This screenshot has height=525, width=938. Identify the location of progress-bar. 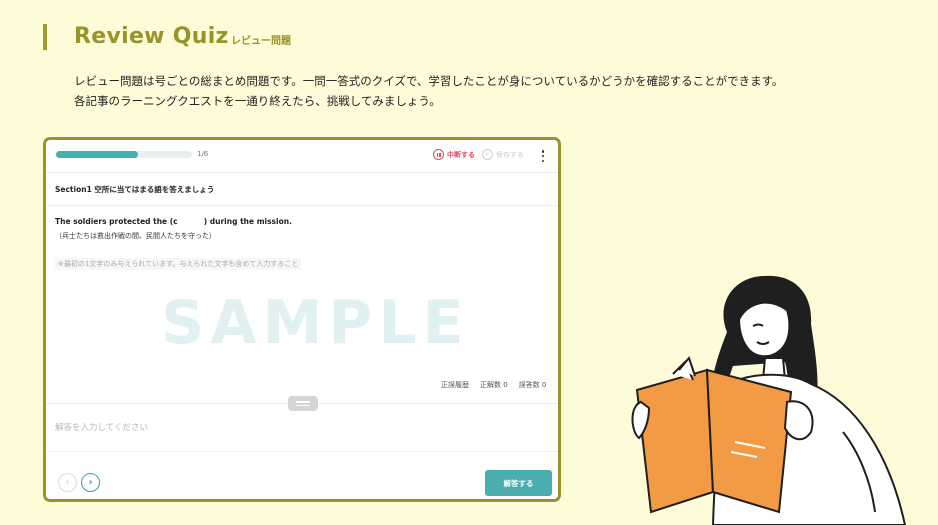
(124, 154).